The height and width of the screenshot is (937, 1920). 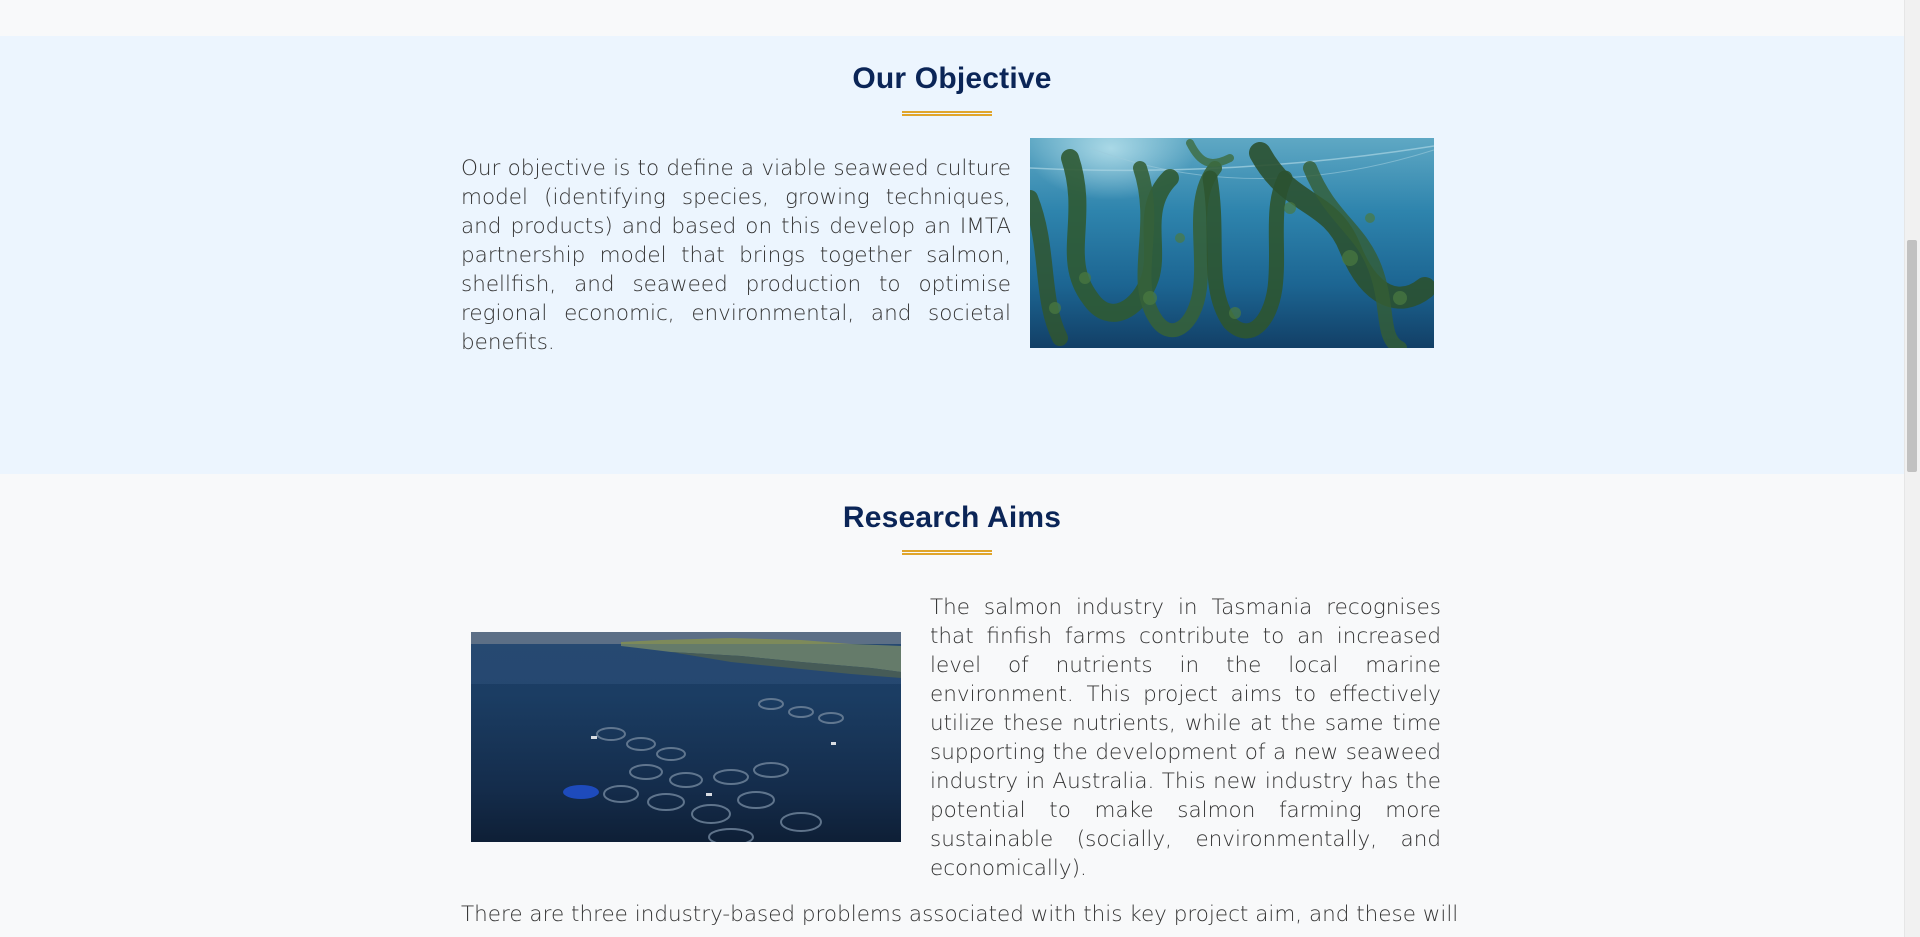 I want to click on seaweed-illustration, so click(x=1232, y=243).